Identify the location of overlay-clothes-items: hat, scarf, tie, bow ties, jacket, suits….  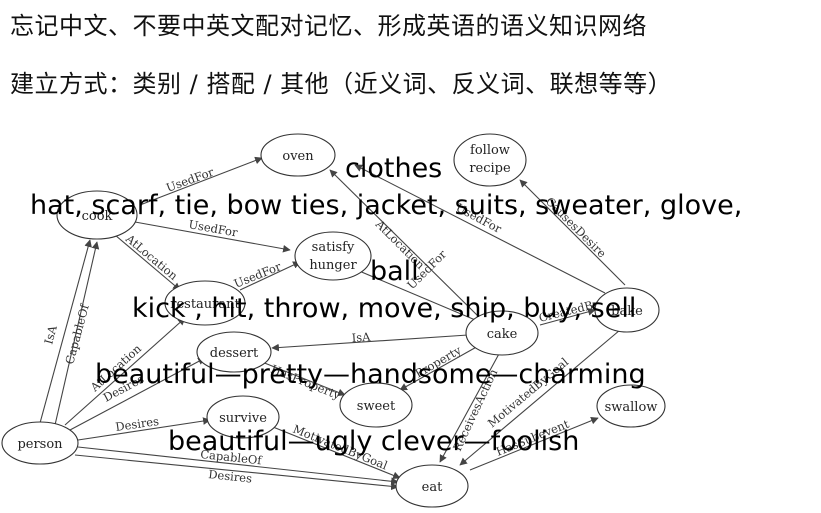
(386, 205).